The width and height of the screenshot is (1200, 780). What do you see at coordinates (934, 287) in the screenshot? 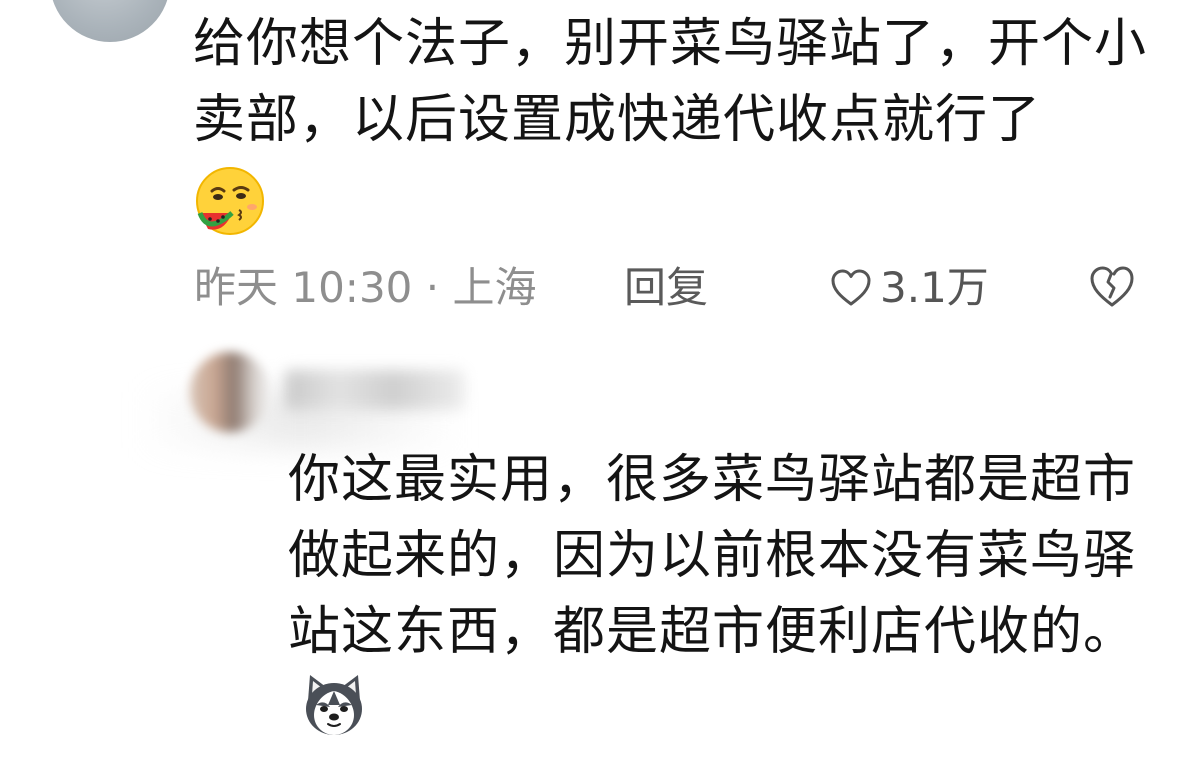
I see `like-count: 3.1万` at bounding box center [934, 287].